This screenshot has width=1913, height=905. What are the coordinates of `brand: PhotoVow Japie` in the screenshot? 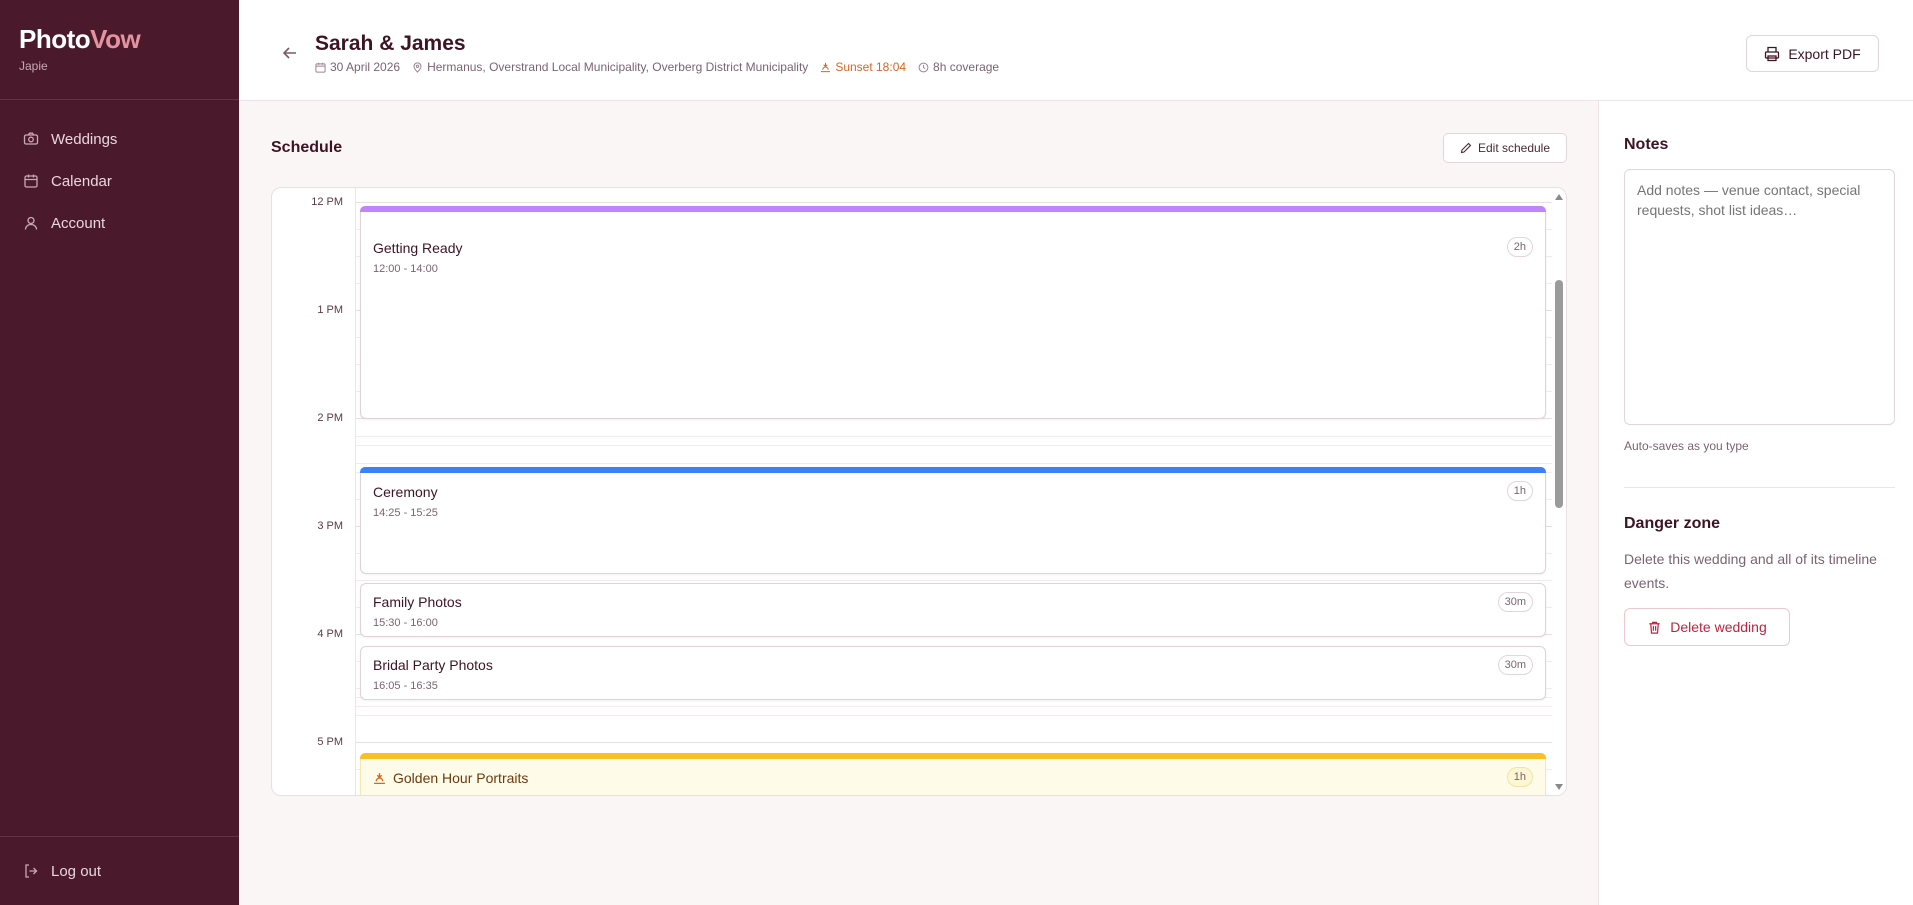 It's located at (119, 50).